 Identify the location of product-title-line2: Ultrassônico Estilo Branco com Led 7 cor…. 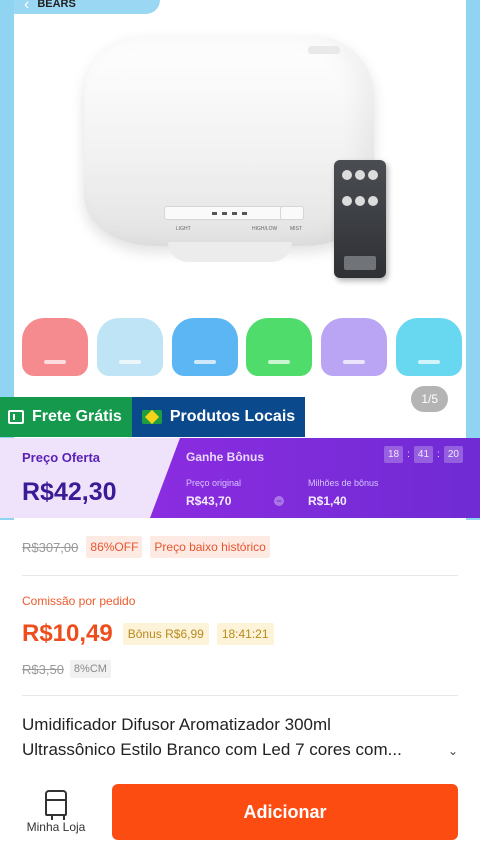
(212, 749).